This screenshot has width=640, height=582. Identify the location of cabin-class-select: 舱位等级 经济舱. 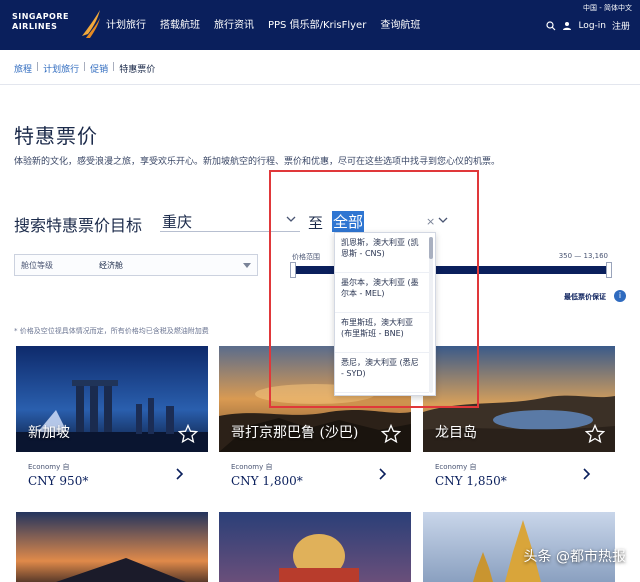
(136, 265).